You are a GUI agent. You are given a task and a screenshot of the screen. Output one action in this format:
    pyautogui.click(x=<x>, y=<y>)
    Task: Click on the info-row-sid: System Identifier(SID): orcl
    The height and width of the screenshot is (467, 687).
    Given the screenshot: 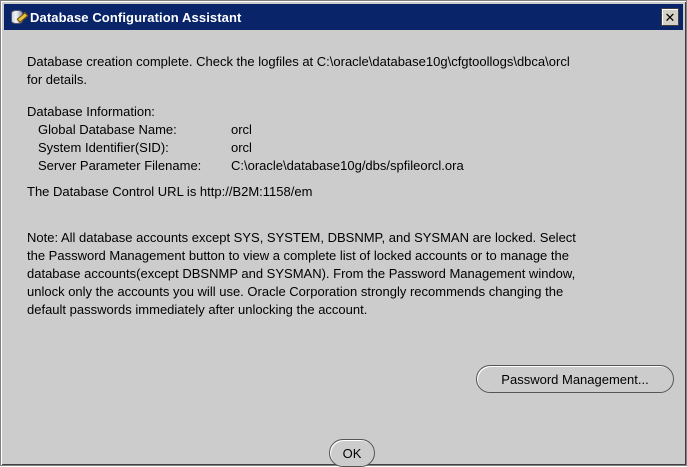 What is the action you would take?
    pyautogui.click(x=352, y=148)
    